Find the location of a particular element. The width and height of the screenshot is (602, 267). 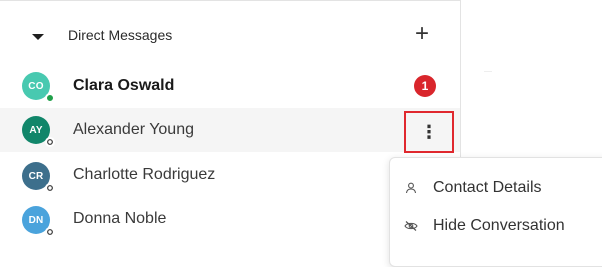

caret-down-icon is located at coordinates (38, 37).